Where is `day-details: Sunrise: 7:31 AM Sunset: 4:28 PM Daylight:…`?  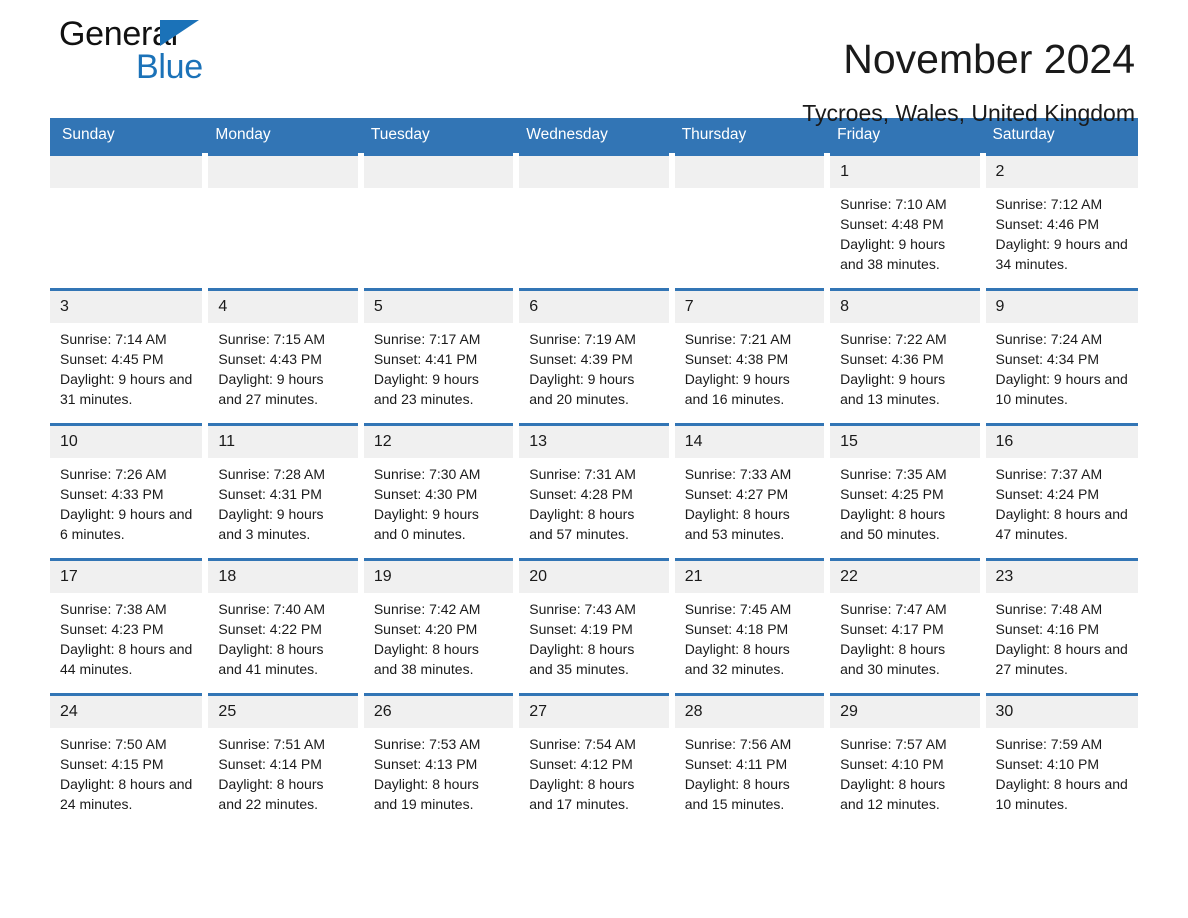 day-details: Sunrise: 7:31 AM Sunset: 4:28 PM Daylight:… is located at coordinates (593, 501).